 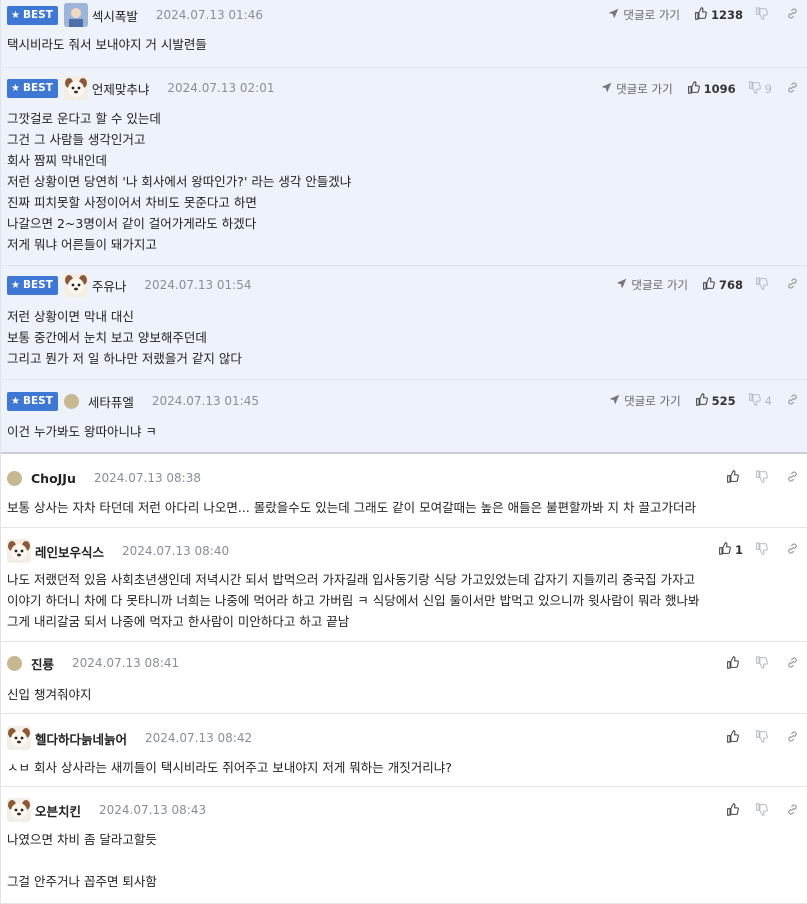 I want to click on comment-header: ★ BEST 섹시폭발 2024.07.13 01:46, so click(x=135, y=15).